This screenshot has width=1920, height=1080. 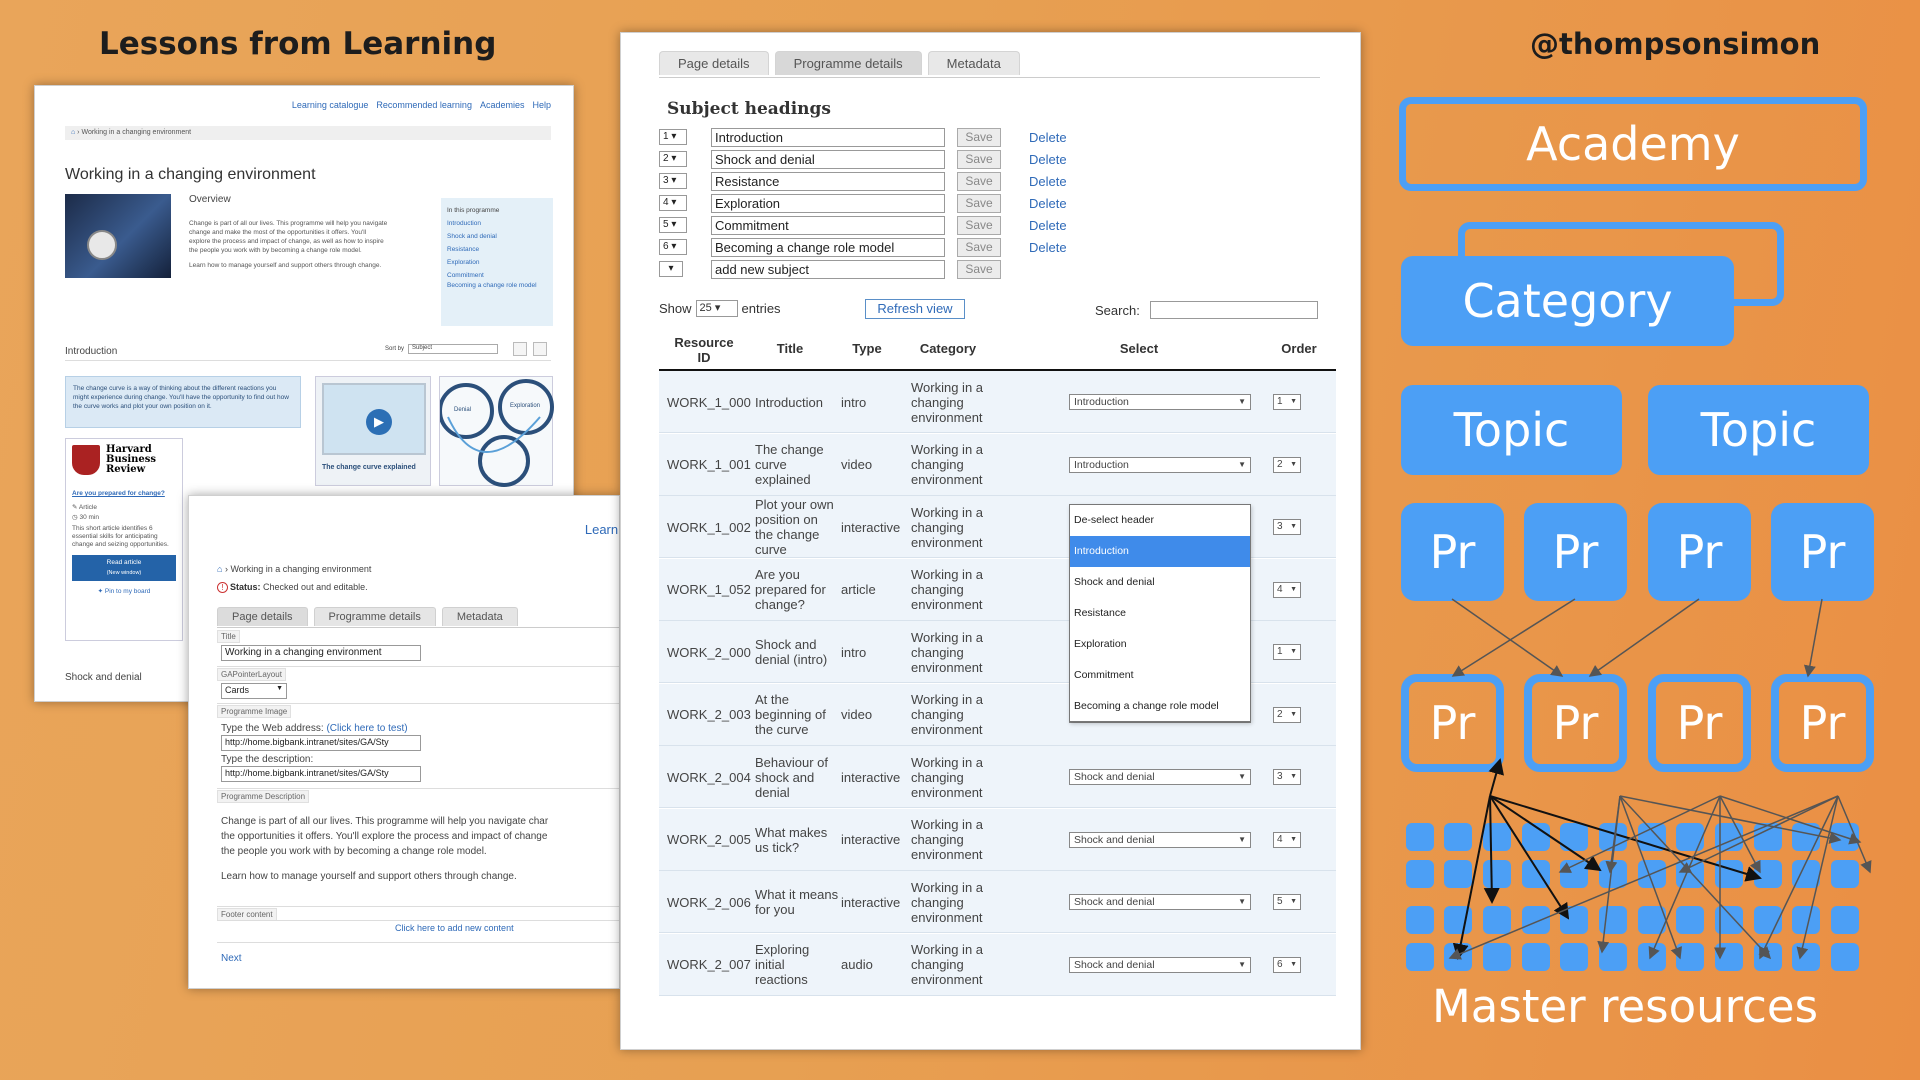 What do you see at coordinates (1287, 902) in the screenshot?
I see `order-select: 5` at bounding box center [1287, 902].